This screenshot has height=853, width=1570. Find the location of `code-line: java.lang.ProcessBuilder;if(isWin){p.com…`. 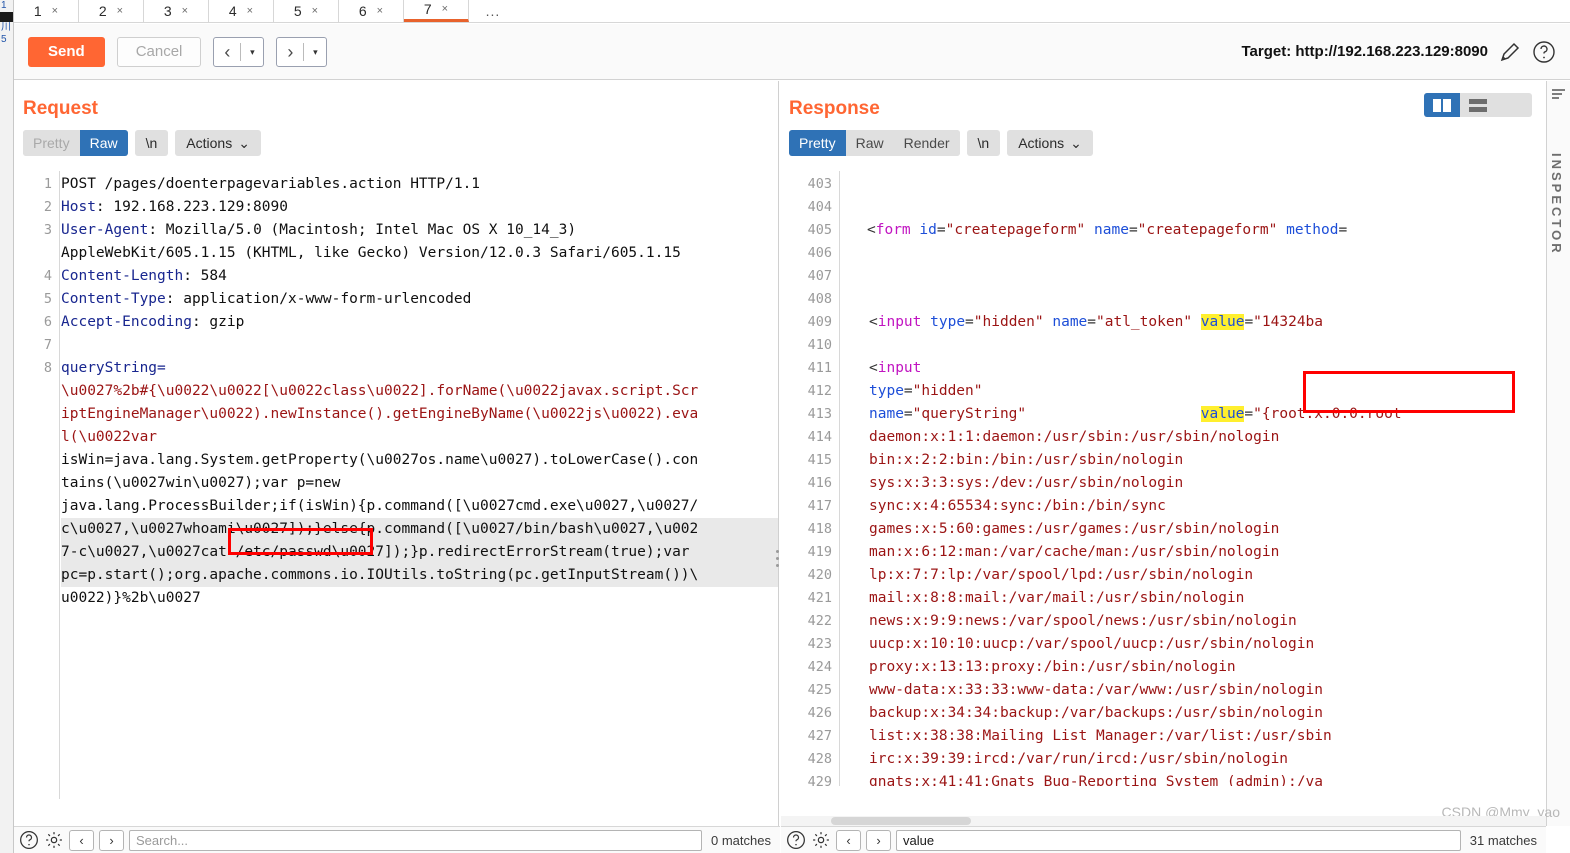

code-line: java.lang.ProcessBuilder;if(isWin){p.com… is located at coordinates (419, 506).